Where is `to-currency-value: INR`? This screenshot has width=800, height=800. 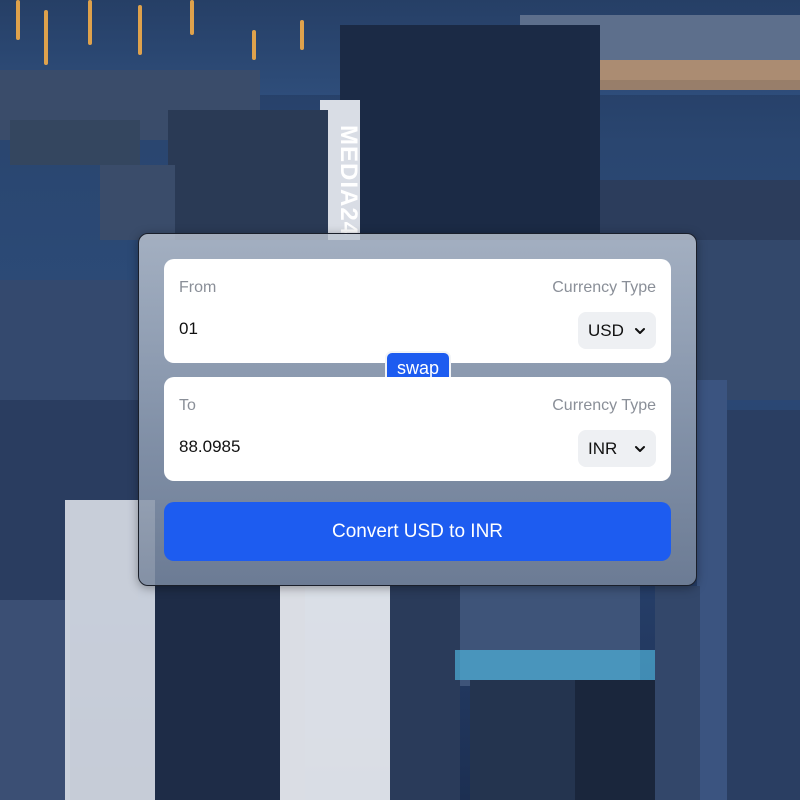
to-currency-value: INR is located at coordinates (603, 448).